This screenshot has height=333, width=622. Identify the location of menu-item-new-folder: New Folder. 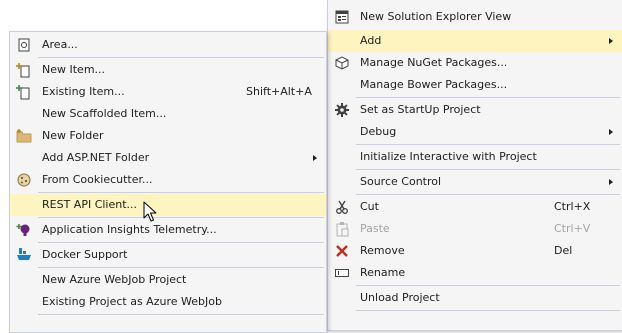
(168, 136).